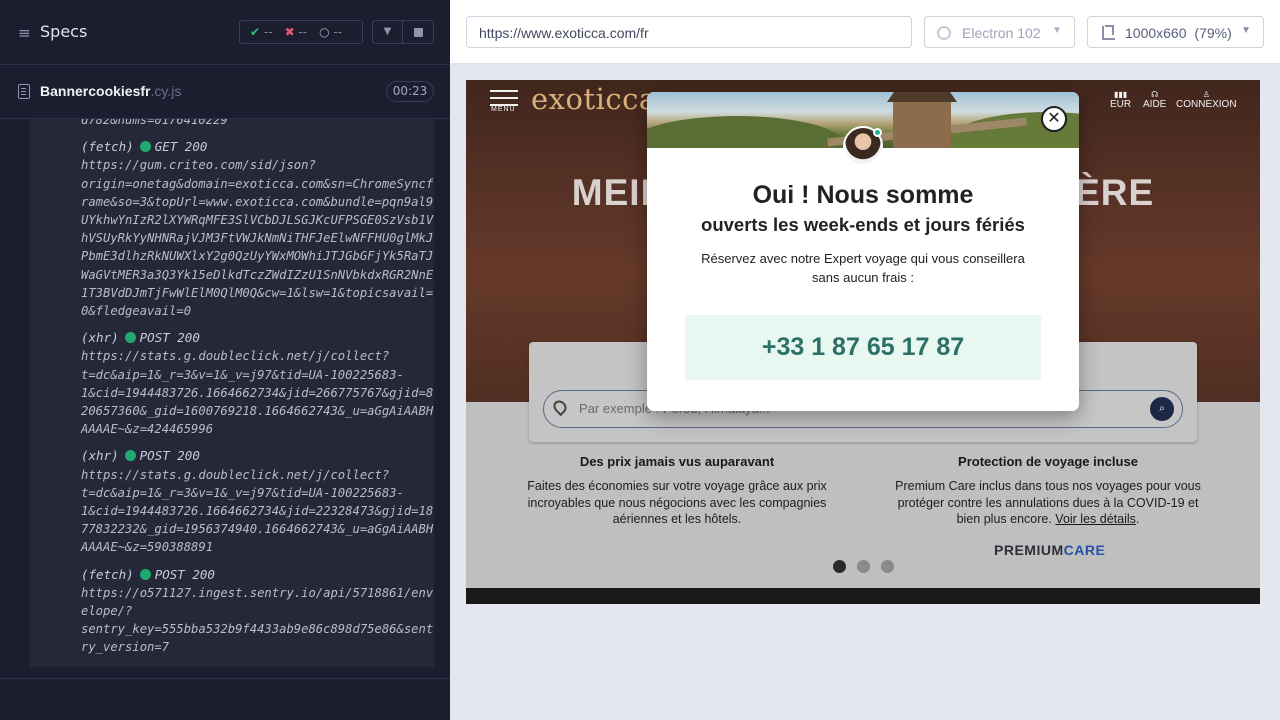 This screenshot has width=1280, height=720. I want to click on collapse-button: ▼, so click(387, 32).